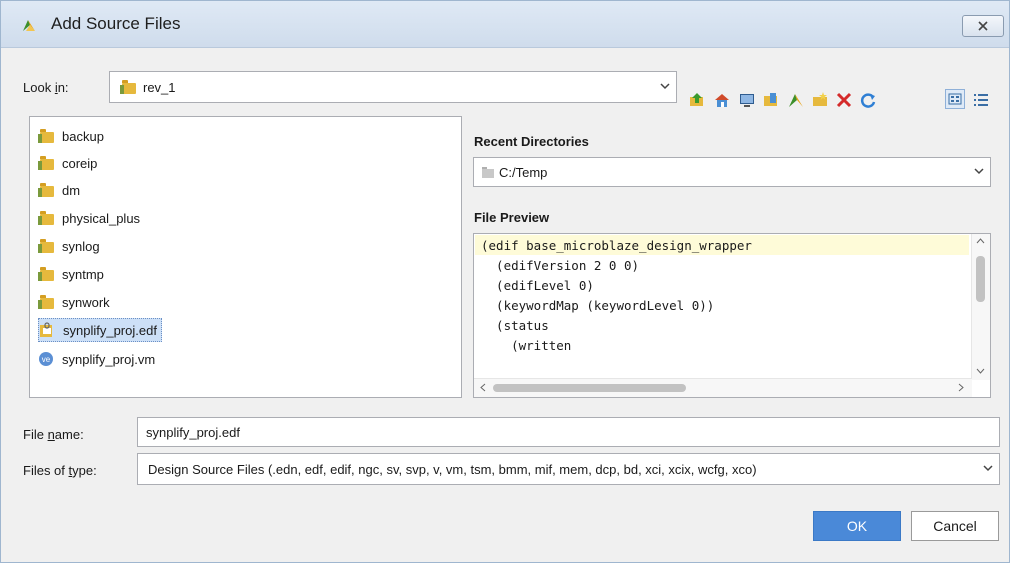 The image size is (1010, 563). What do you see at coordinates (980, 279) in the screenshot?
I see `vertical-scroll-thumb` at bounding box center [980, 279].